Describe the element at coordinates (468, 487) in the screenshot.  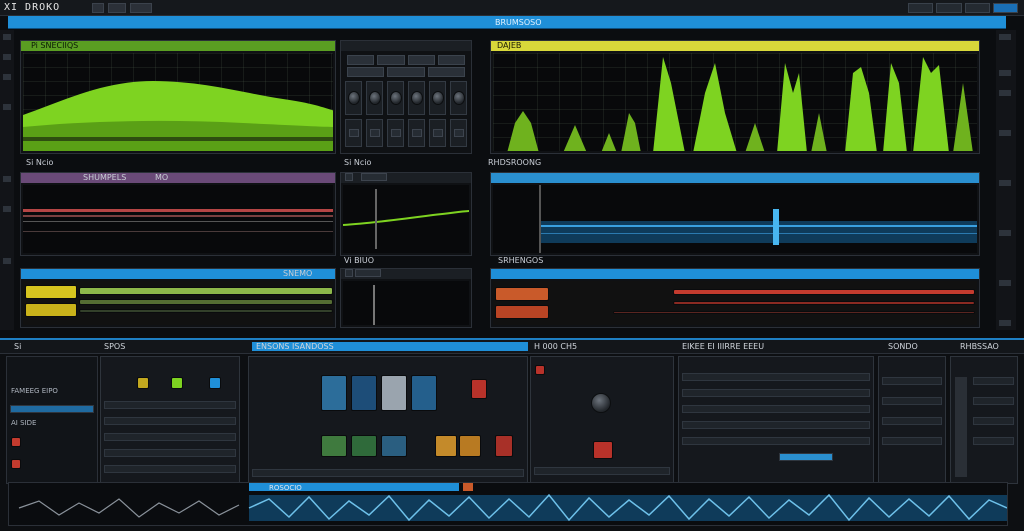
I see `waveform-marker` at that location.